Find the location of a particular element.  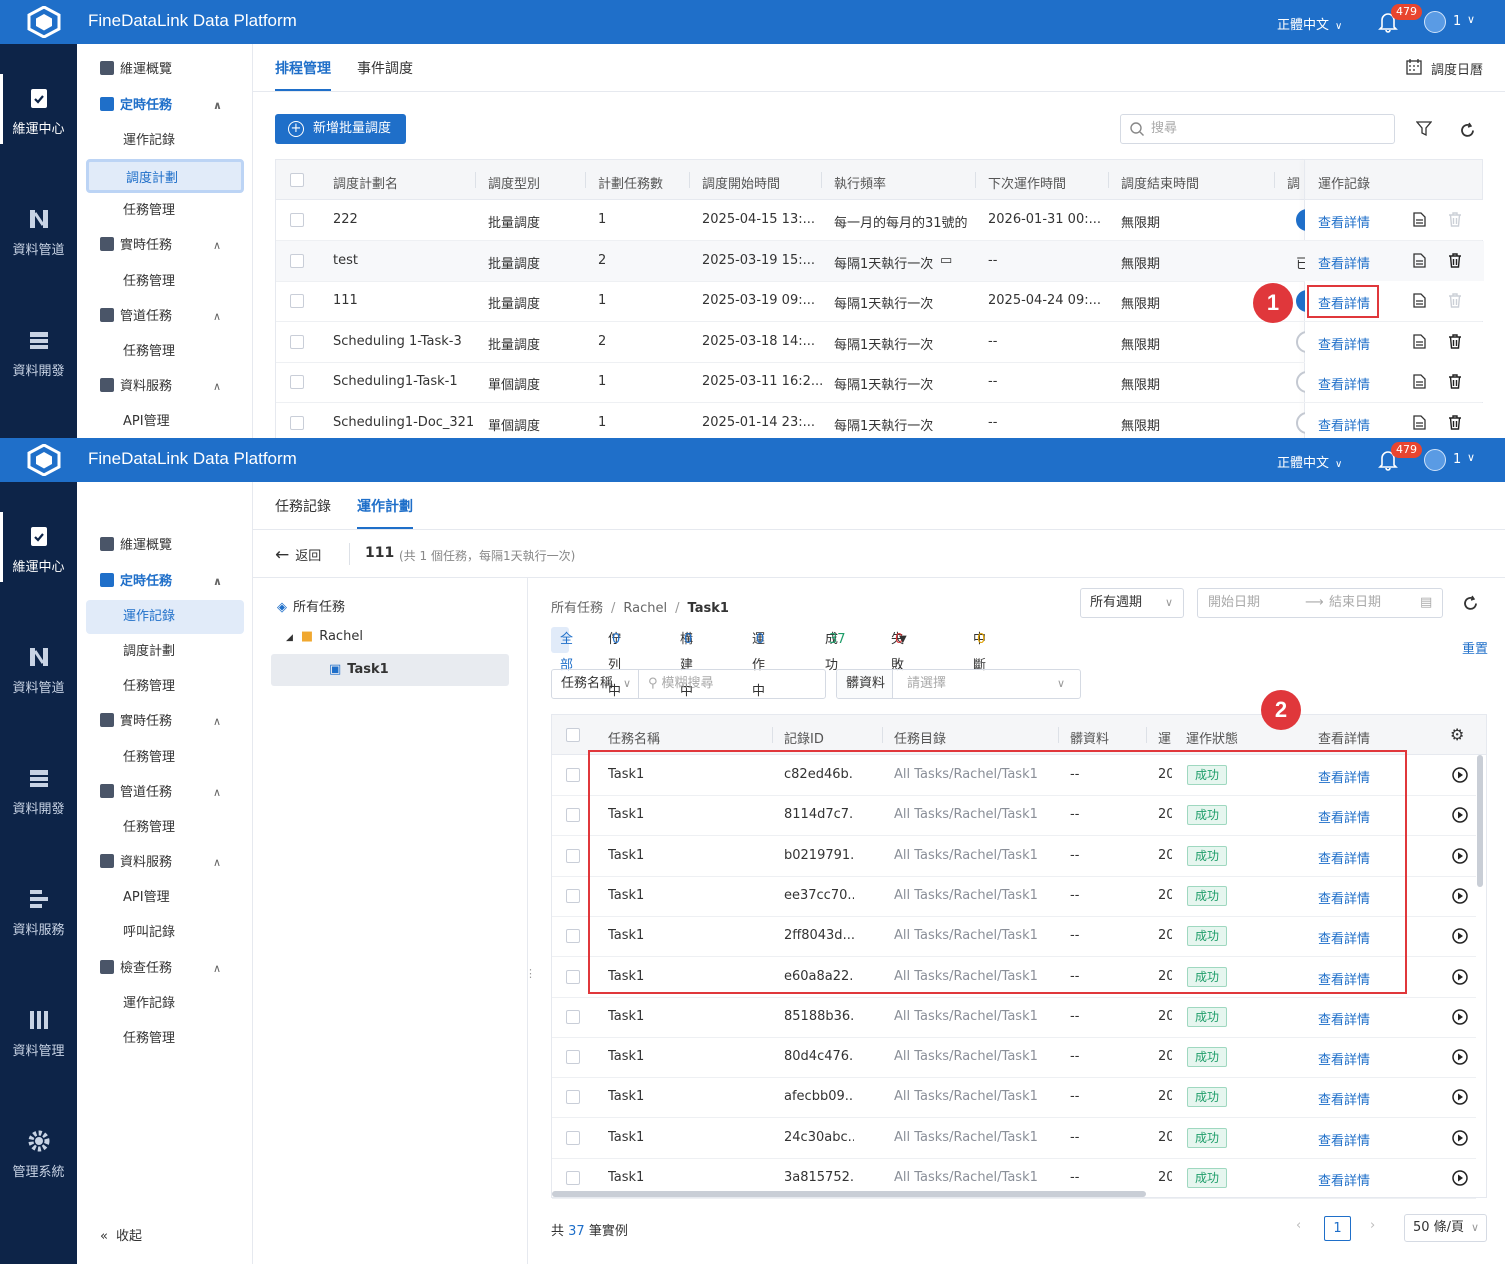

period-select: 所有週期 ∨ is located at coordinates (1132, 603).